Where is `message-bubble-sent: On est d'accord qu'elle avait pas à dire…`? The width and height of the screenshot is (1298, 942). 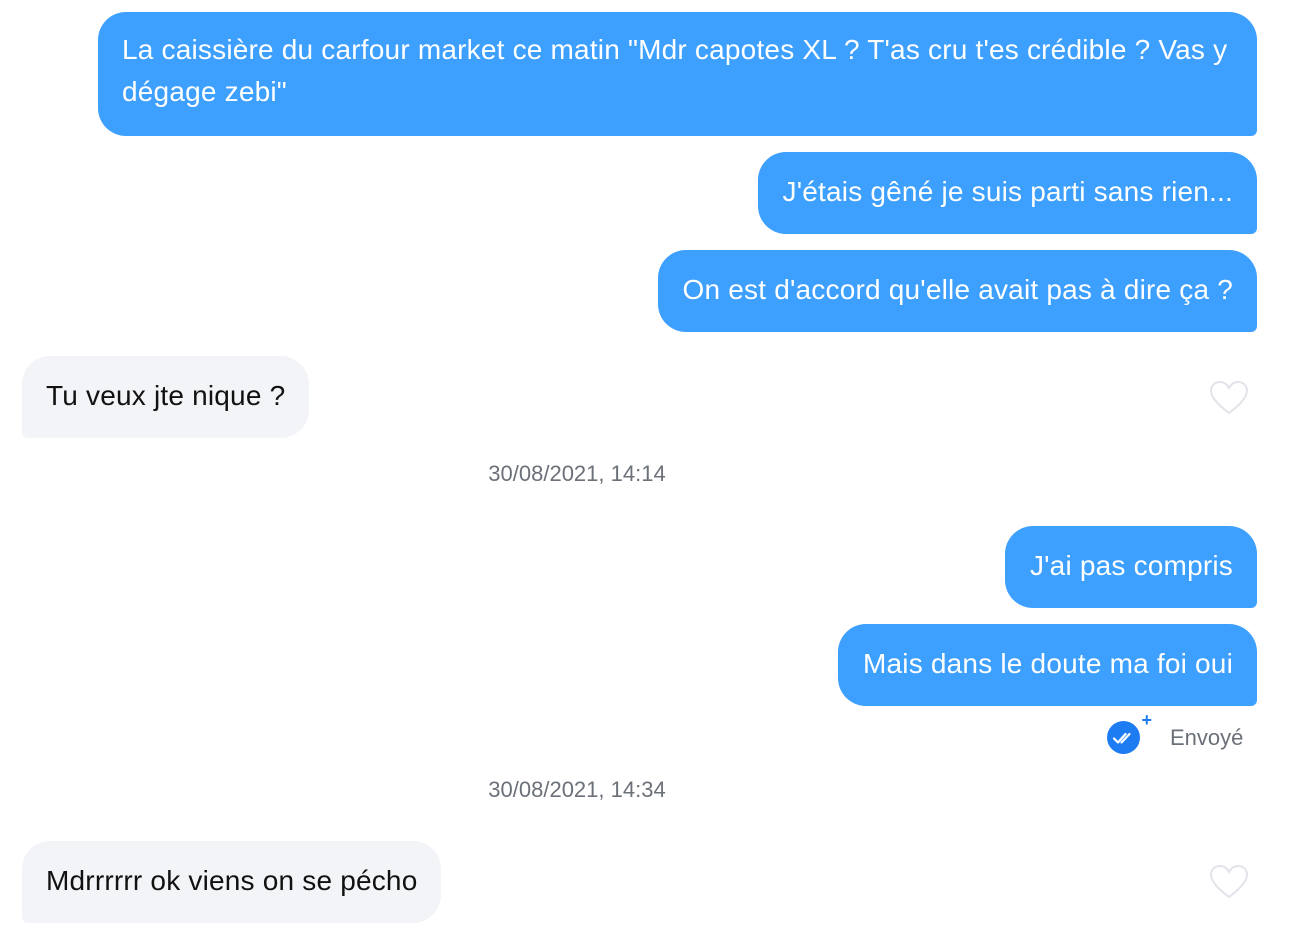 message-bubble-sent: On est d'accord qu'elle avait pas à dire… is located at coordinates (957, 291).